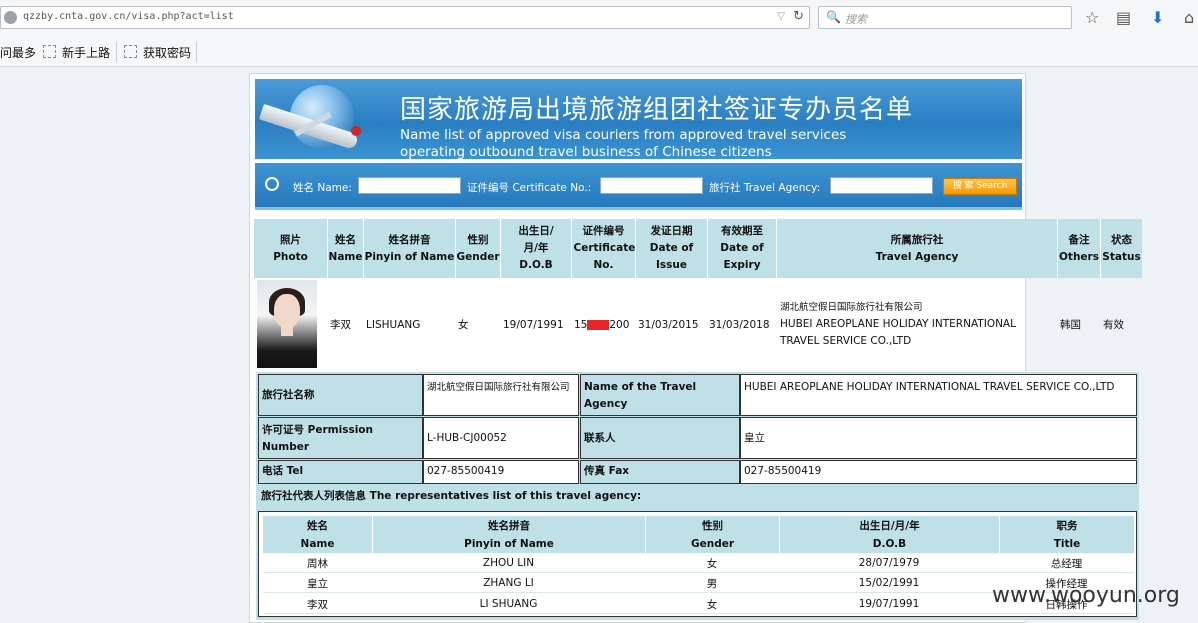 This screenshot has width=1198, height=623. I want to click on bookmarks-bar: 问最多 新手上路 获取密码, so click(599, 52).